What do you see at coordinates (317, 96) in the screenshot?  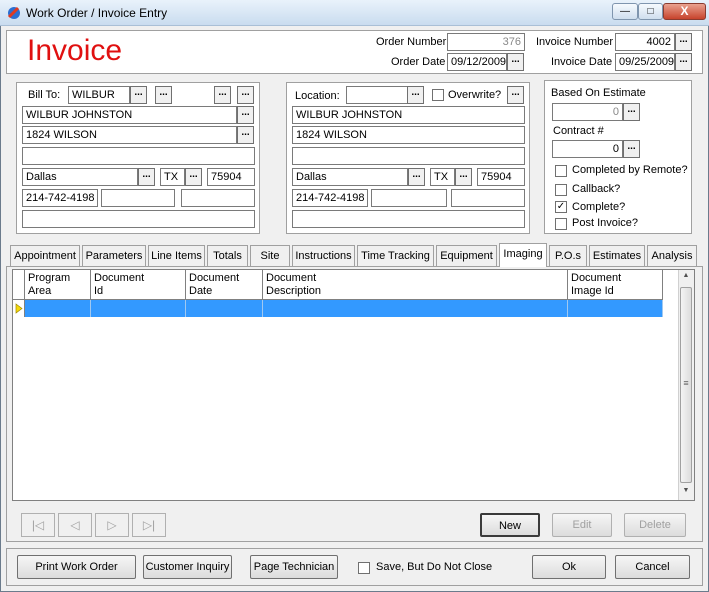 I see `location-label: Location:` at bounding box center [317, 96].